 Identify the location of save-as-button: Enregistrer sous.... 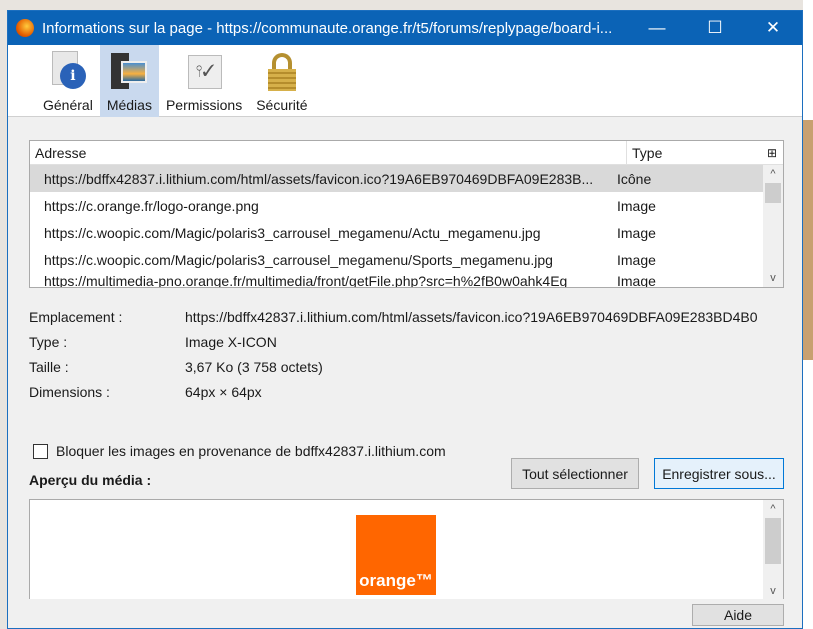
(719, 473).